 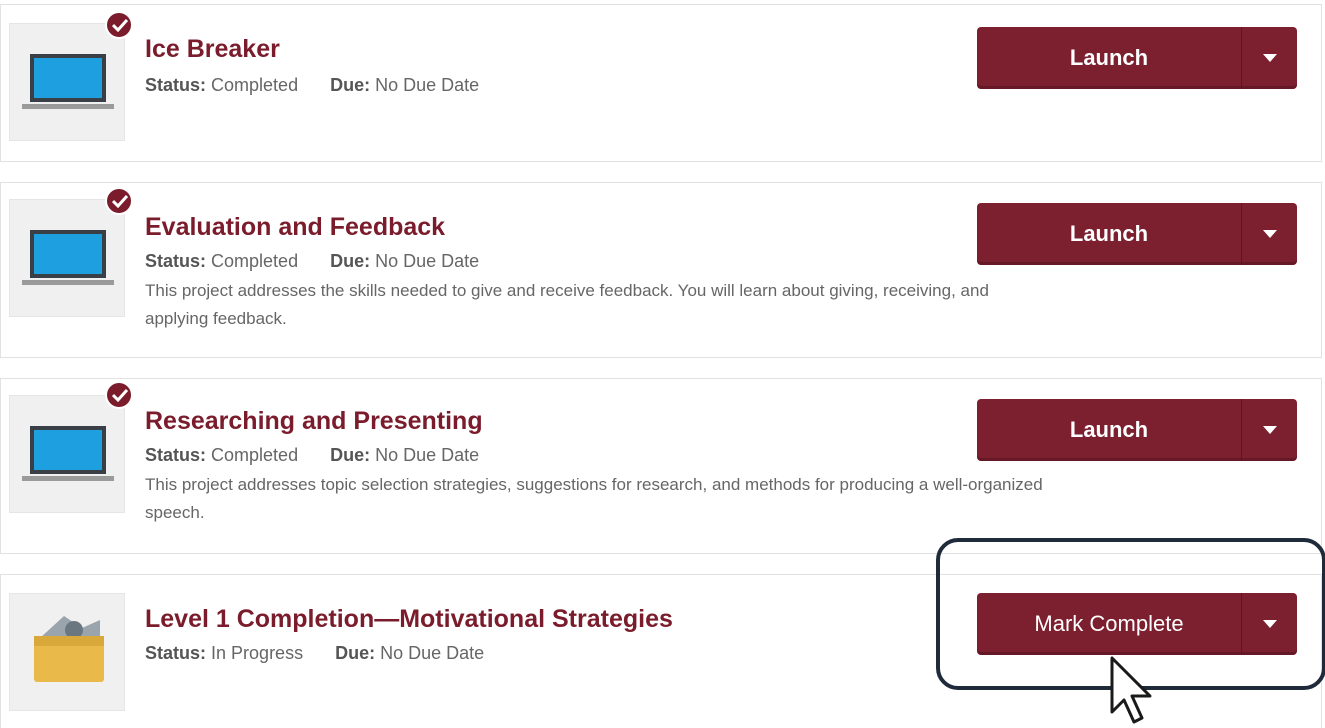 What do you see at coordinates (1133, 691) in the screenshot?
I see `mouse-pointer-icon` at bounding box center [1133, 691].